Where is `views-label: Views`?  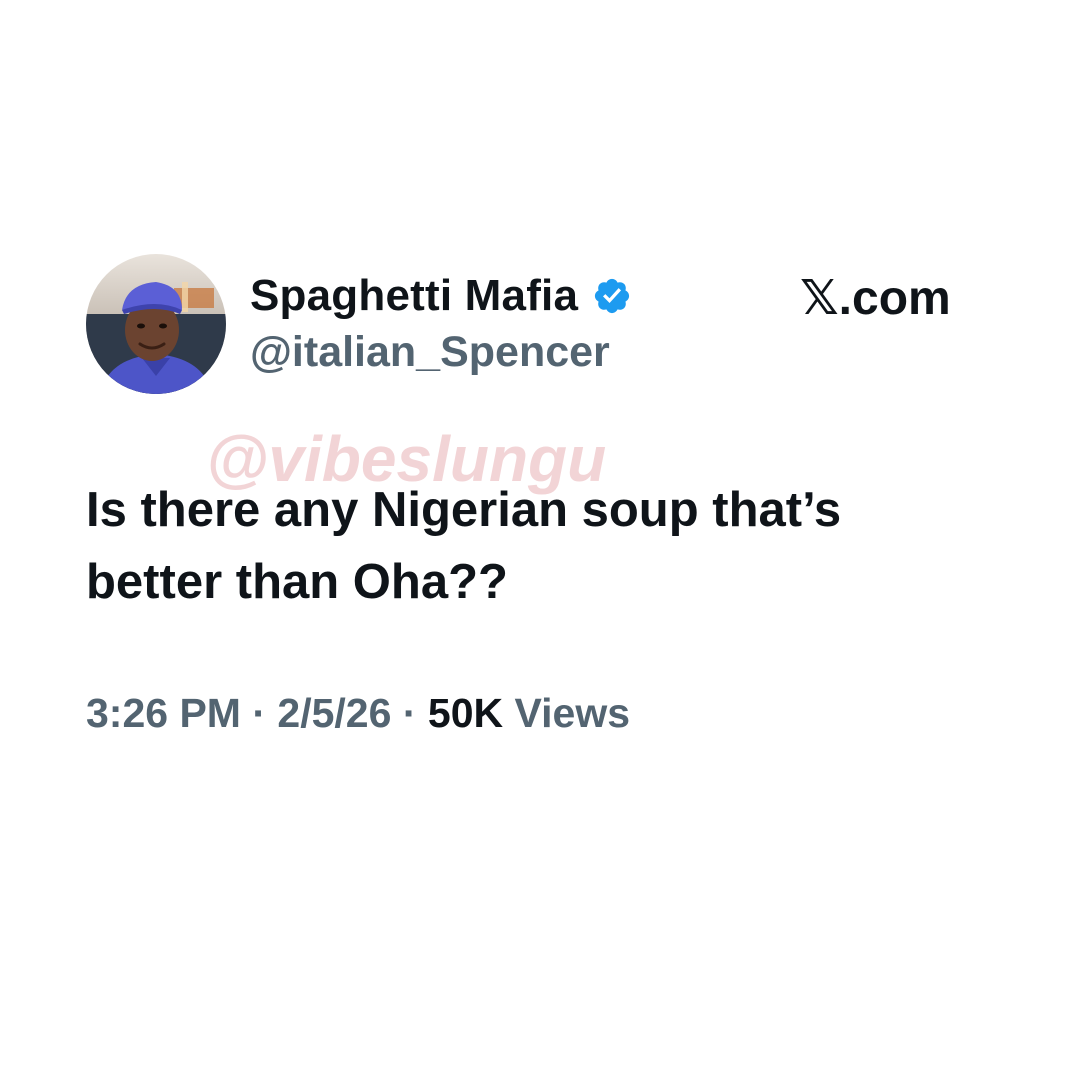 views-label: Views is located at coordinates (572, 713).